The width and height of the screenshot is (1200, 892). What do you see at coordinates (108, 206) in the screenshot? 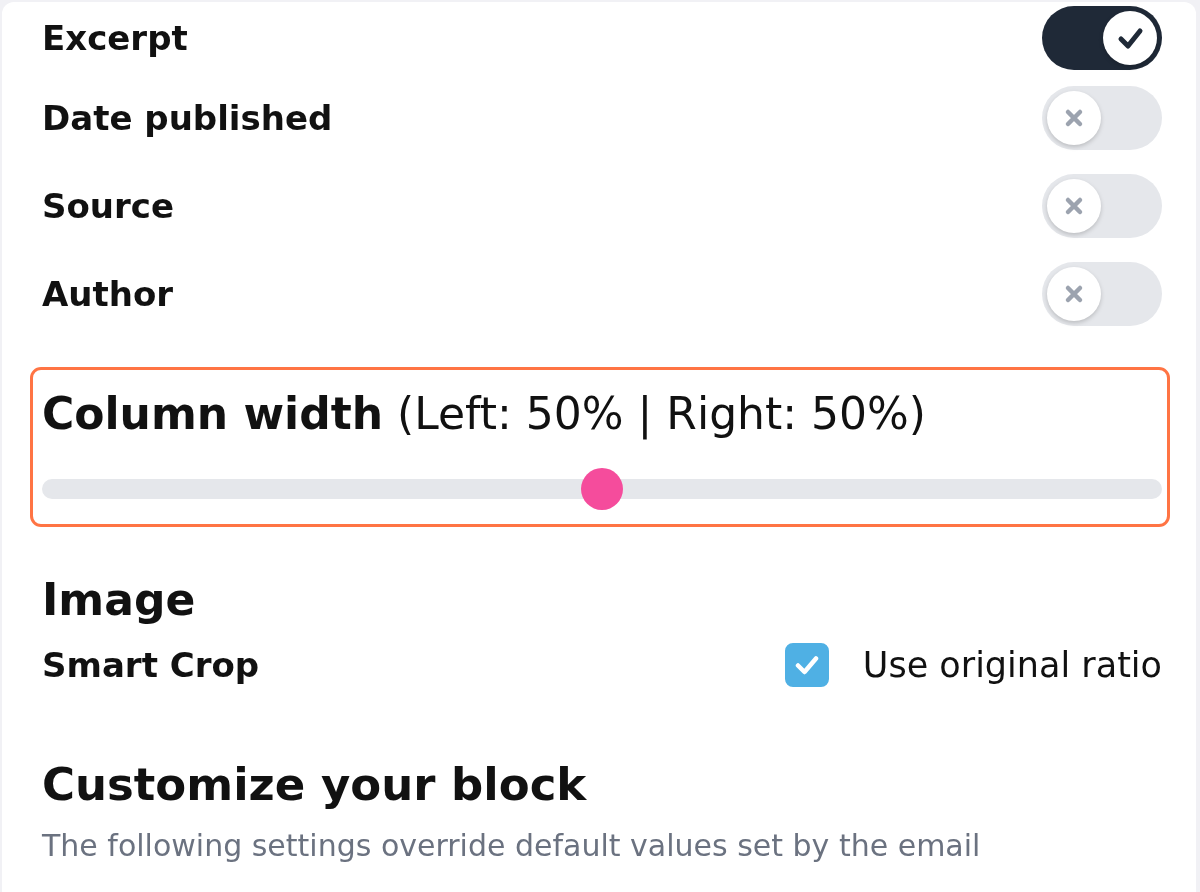
I see `toggle-label: Source` at bounding box center [108, 206].